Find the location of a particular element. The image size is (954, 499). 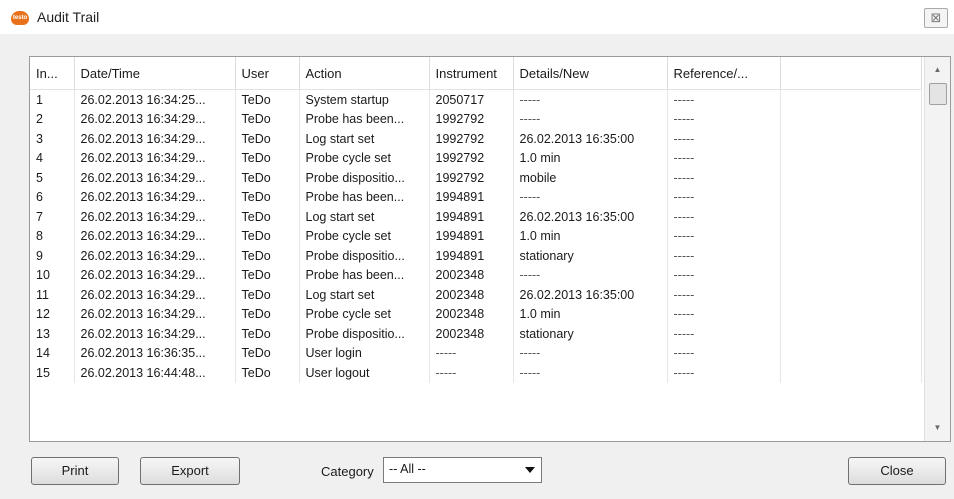

export-button: Export is located at coordinates (190, 471).